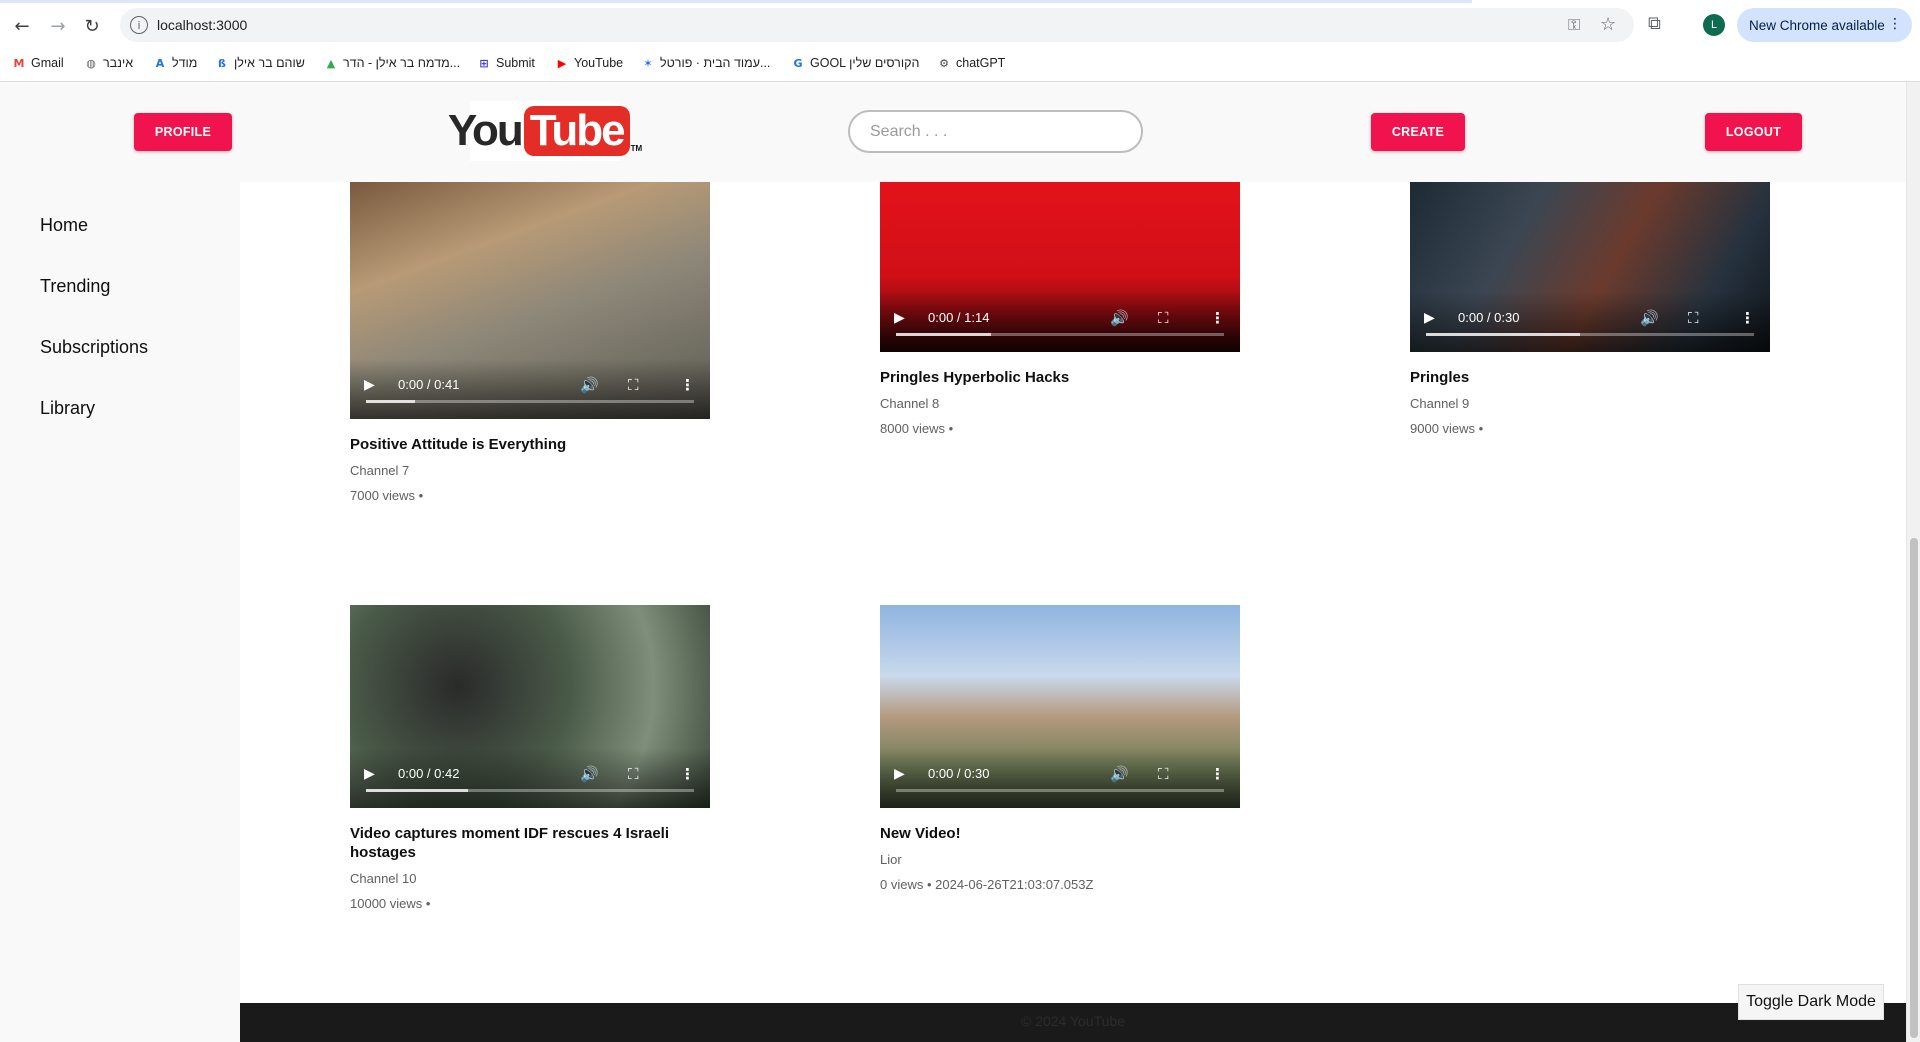 This screenshot has width=1920, height=1042. Describe the element at coordinates (530, 706) in the screenshot. I see `video-player: ▶ 0:00 / 0:42 🔊 ⛶ ⋮` at that location.